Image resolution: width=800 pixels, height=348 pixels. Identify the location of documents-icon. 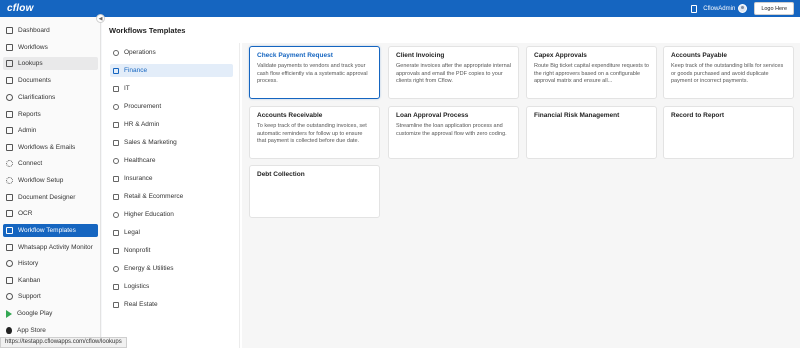
(9, 80).